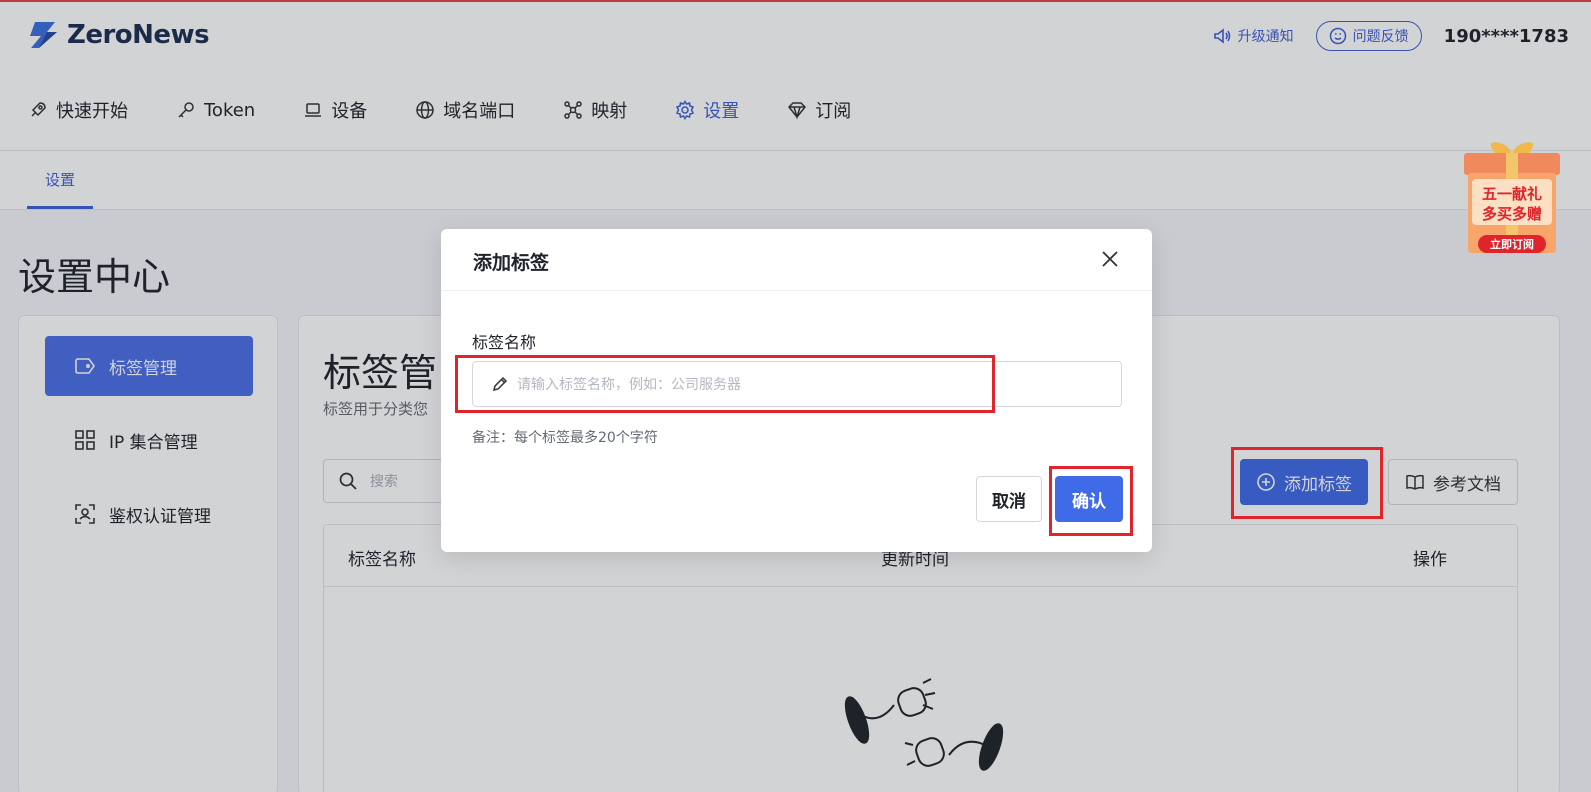  What do you see at coordinates (1512, 214) in the screenshot?
I see `promo-line2: 多买多赠` at bounding box center [1512, 214].